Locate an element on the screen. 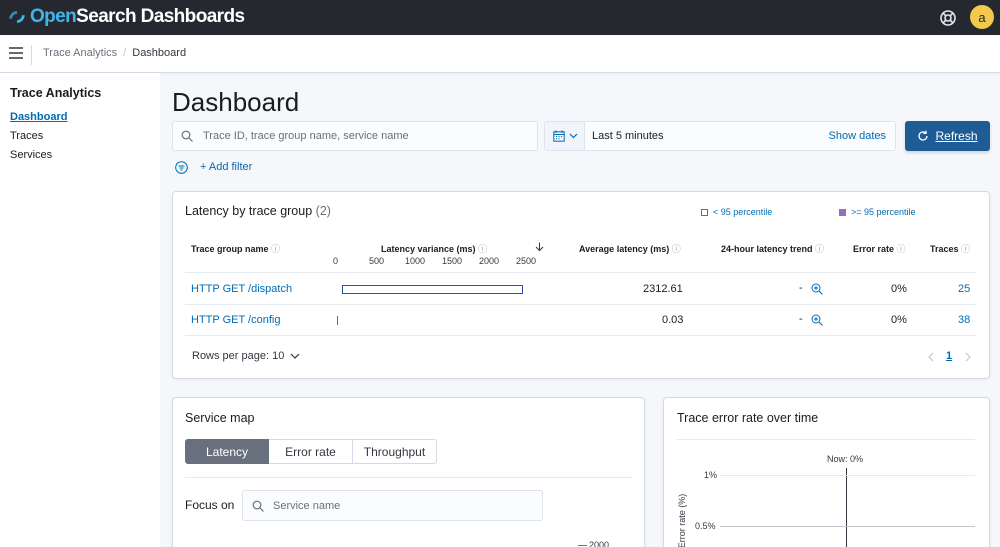  date-range-text: Last 5 minutes is located at coordinates (628, 136).